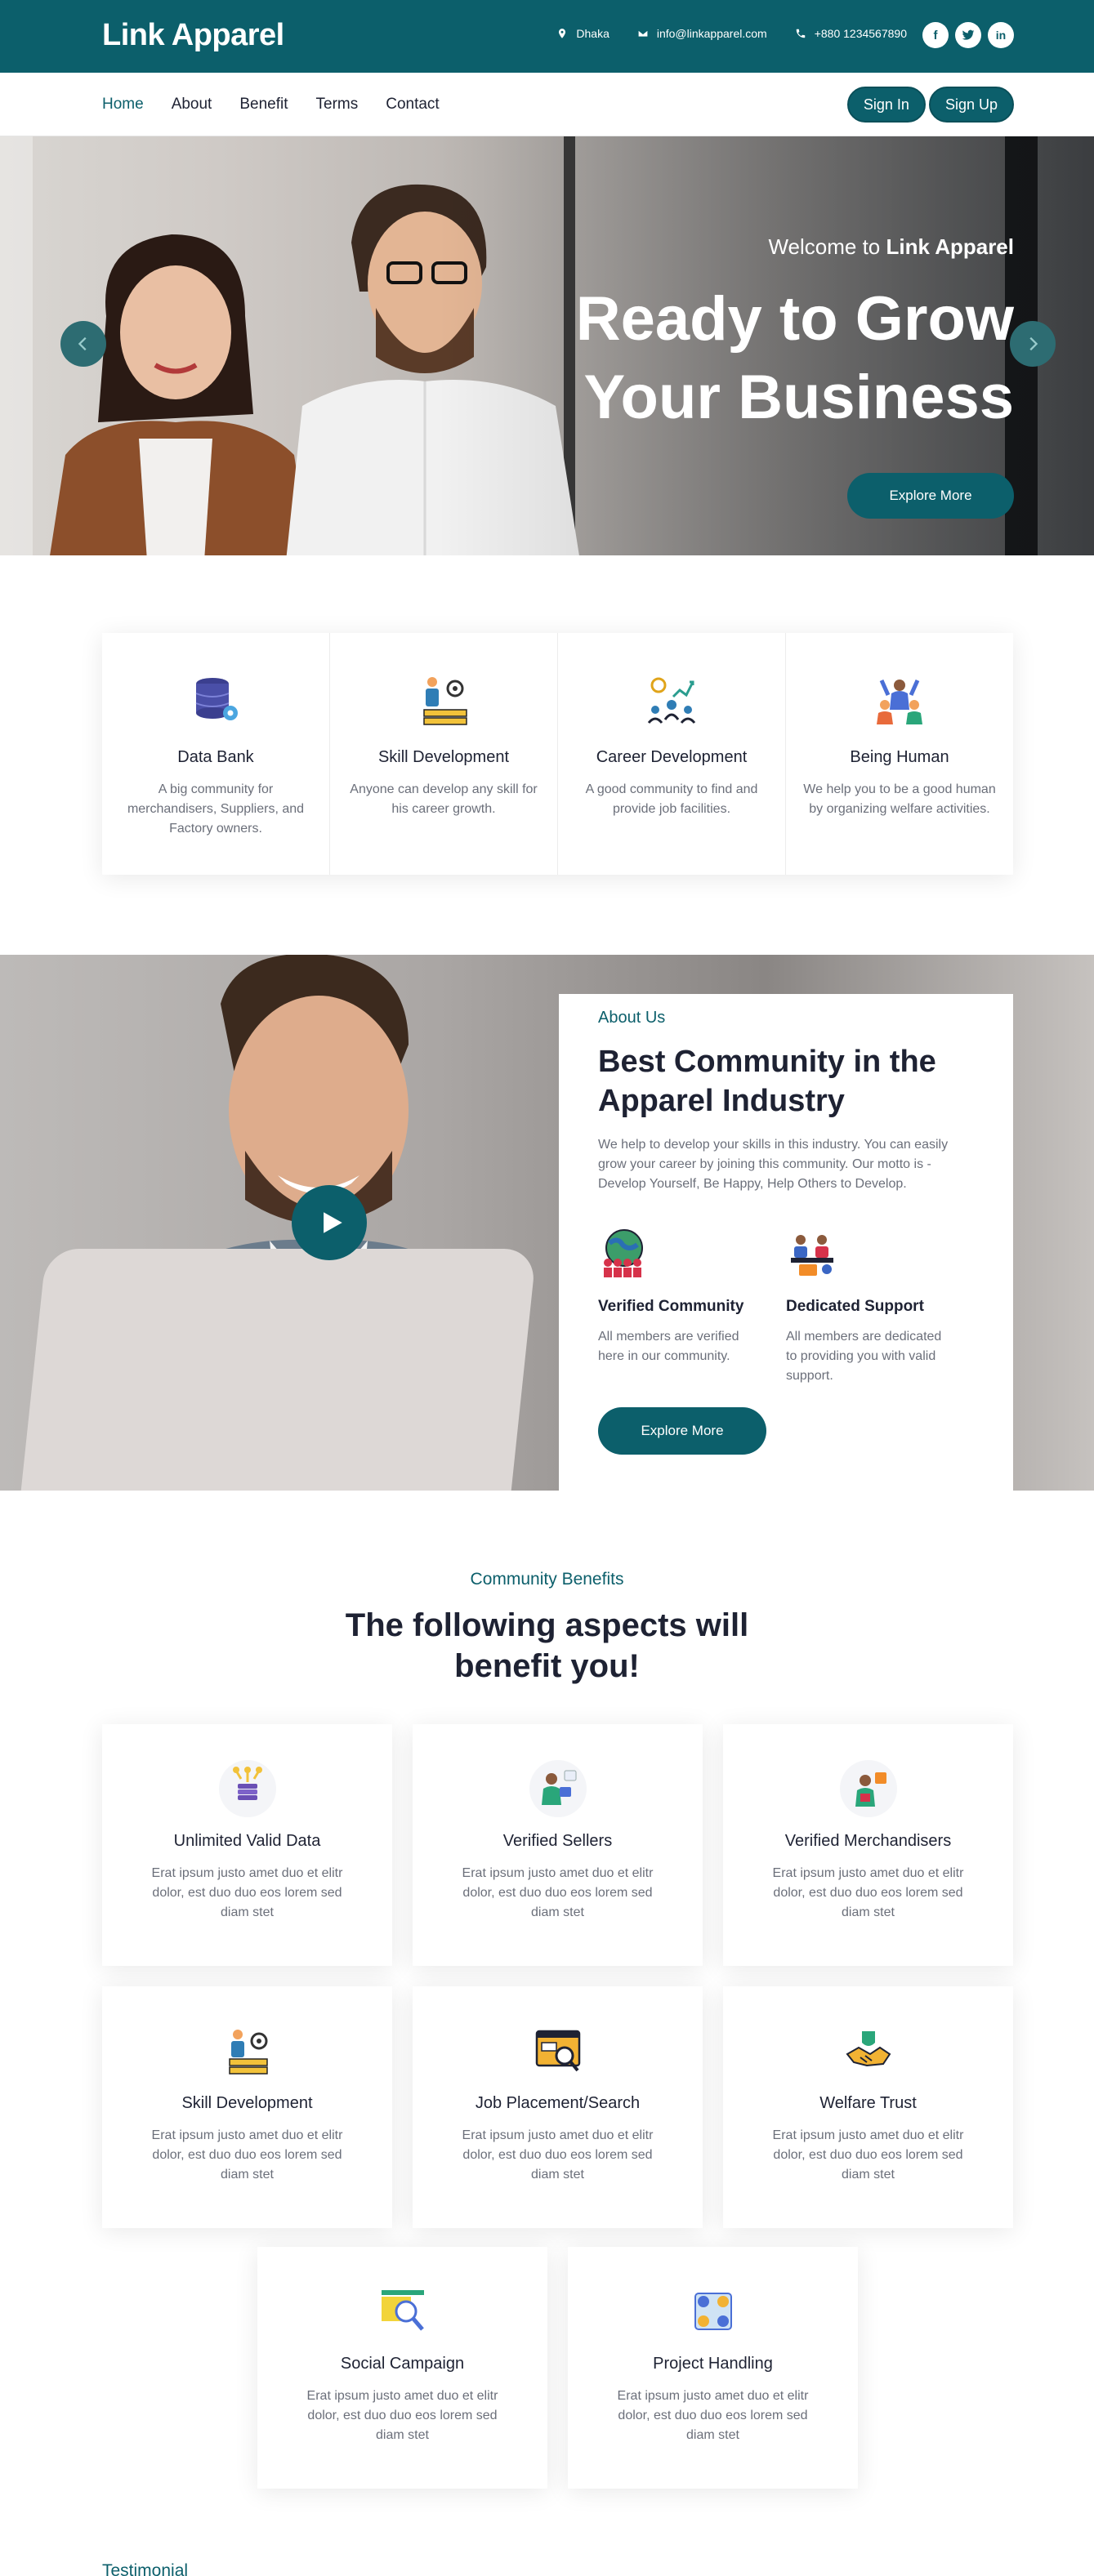 This screenshot has width=1094, height=2576. Describe the element at coordinates (861, 33) in the screenshot. I see `phone-text: +880 1234567890` at that location.